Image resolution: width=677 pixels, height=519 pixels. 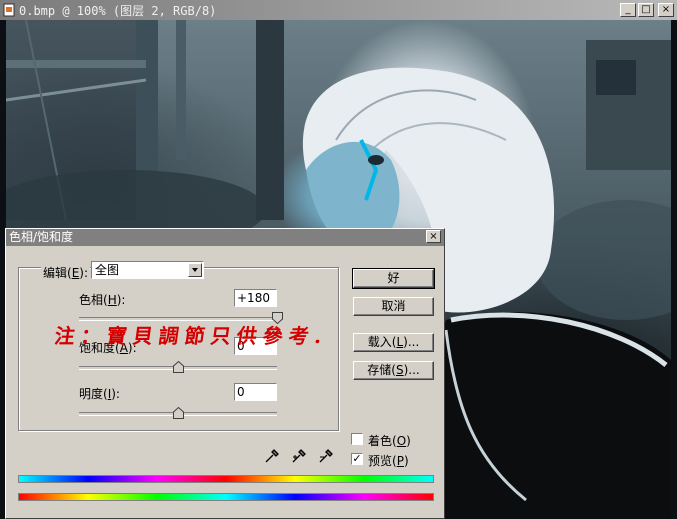 What do you see at coordinates (99, 394) in the screenshot?
I see `lightness-label: 明度(I):` at bounding box center [99, 394].